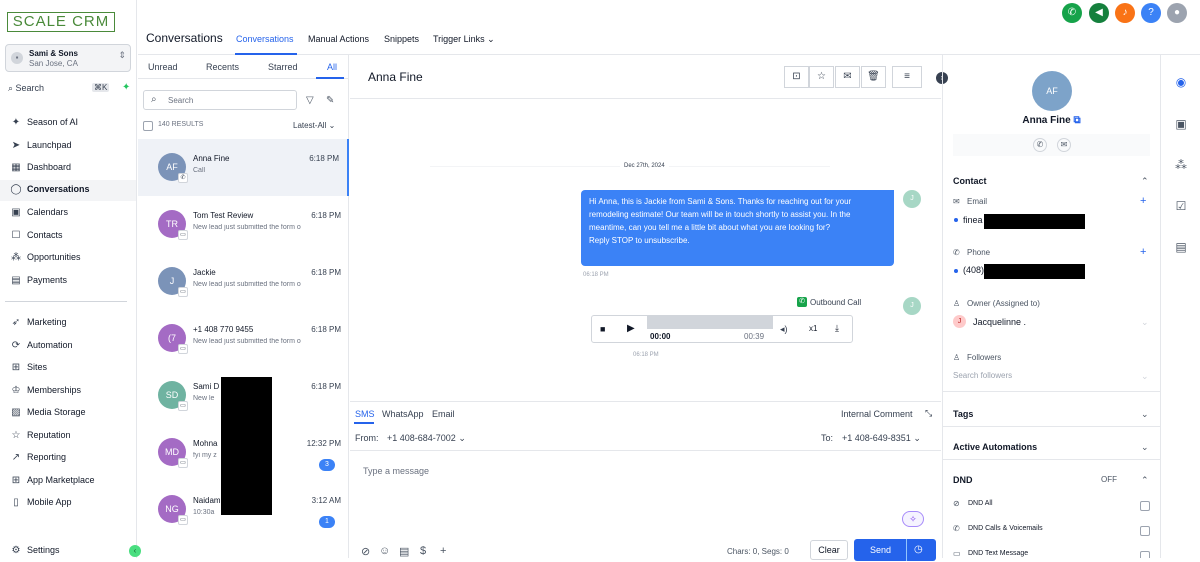 The height and width of the screenshot is (562, 1200). Describe the element at coordinates (68, 503) in the screenshot. I see `sidebar-item-mobile-app: ▯ Mobile App` at that location.